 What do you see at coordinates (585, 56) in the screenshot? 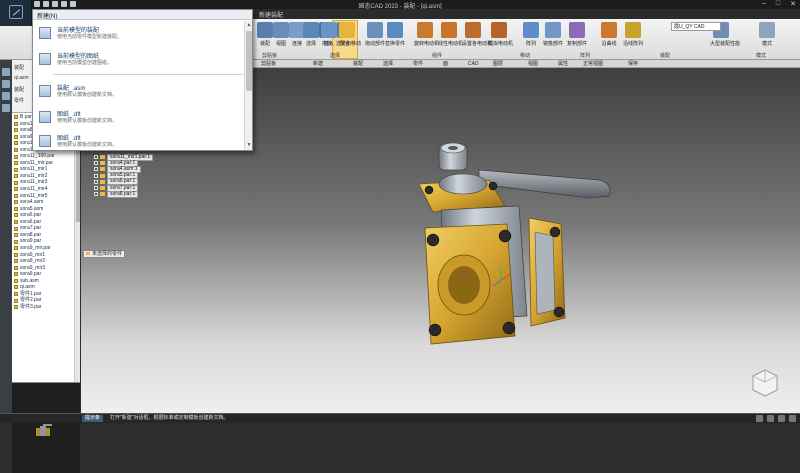
I see `ribbon-group-label: 阵列` at bounding box center [585, 56].